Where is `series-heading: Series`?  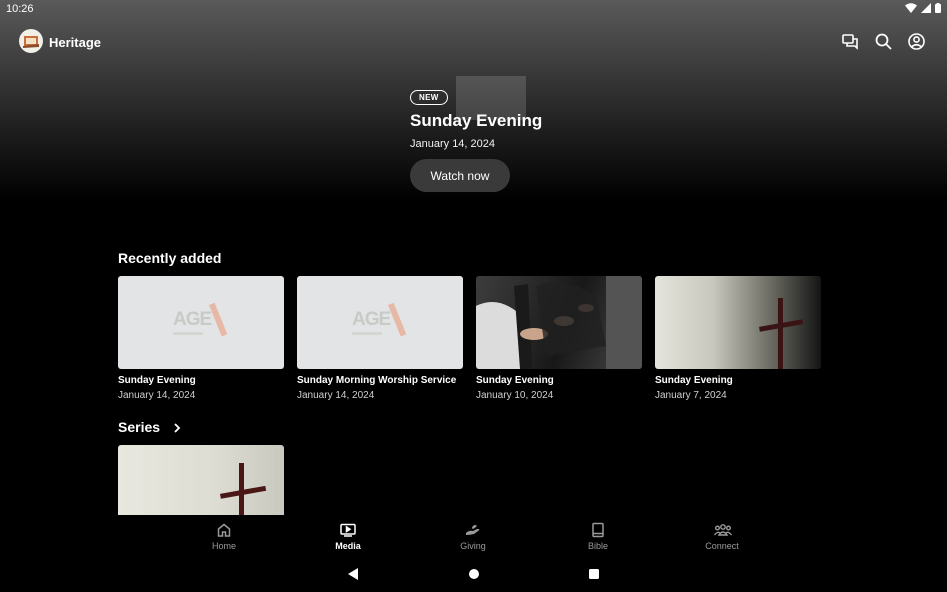
series-heading: Series is located at coordinates (139, 427).